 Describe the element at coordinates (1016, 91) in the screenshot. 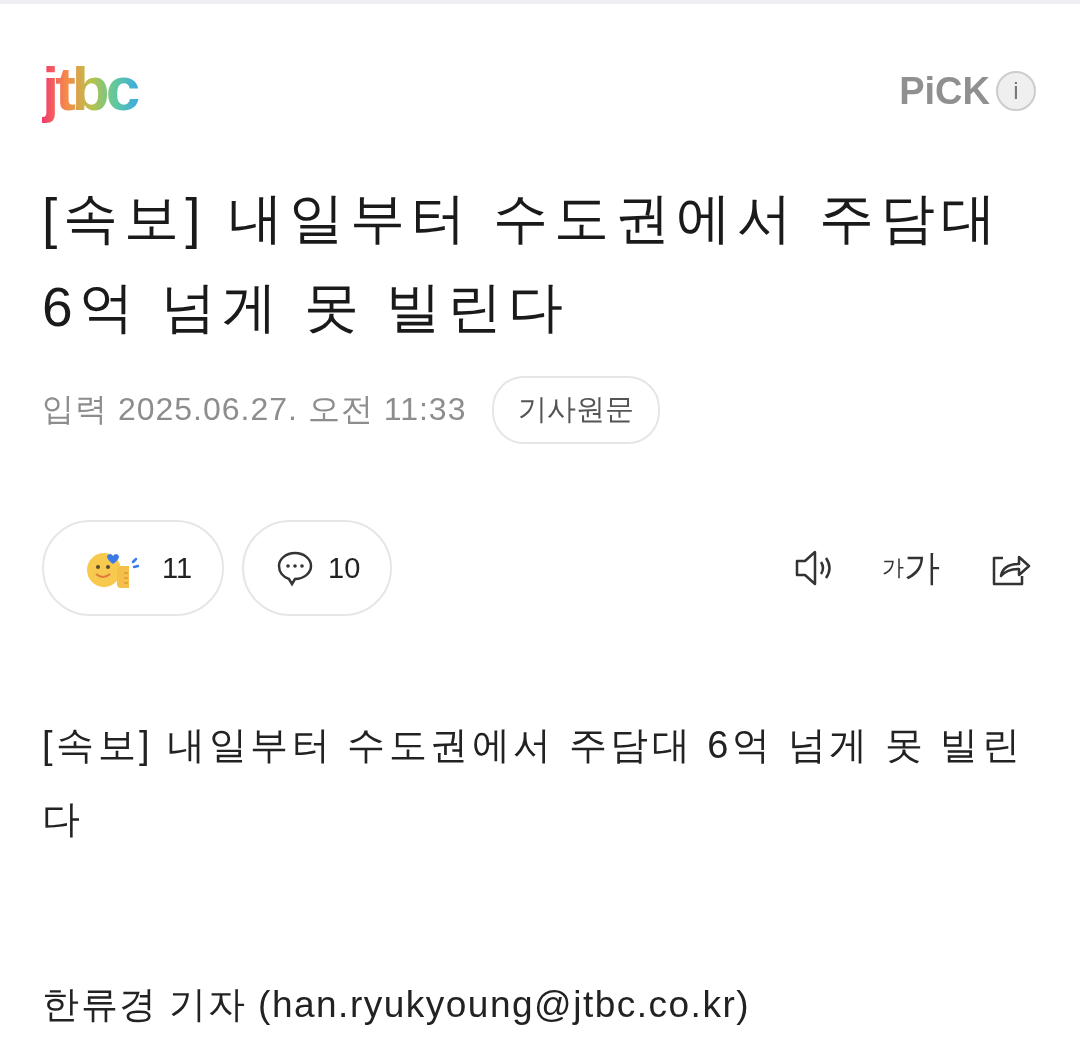

I see `info-button: i` at that location.